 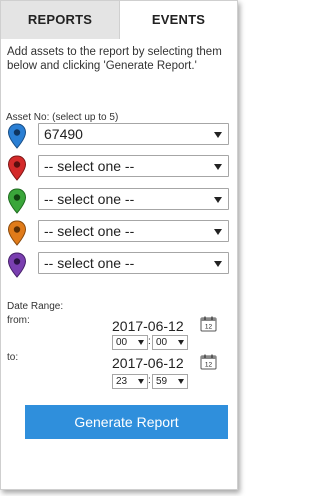 I want to click on asset-select-1-value: 67490, so click(x=63, y=134).